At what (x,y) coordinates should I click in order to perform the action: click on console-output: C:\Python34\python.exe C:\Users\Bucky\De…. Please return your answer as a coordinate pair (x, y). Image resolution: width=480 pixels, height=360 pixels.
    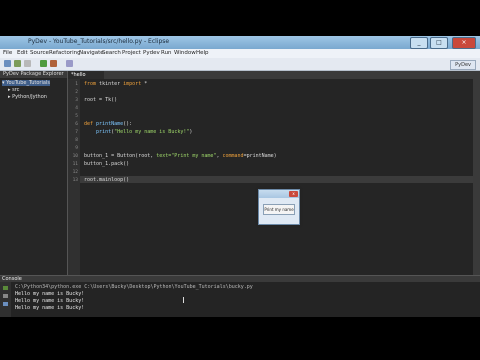
    Looking at the image, I should click on (245, 299).